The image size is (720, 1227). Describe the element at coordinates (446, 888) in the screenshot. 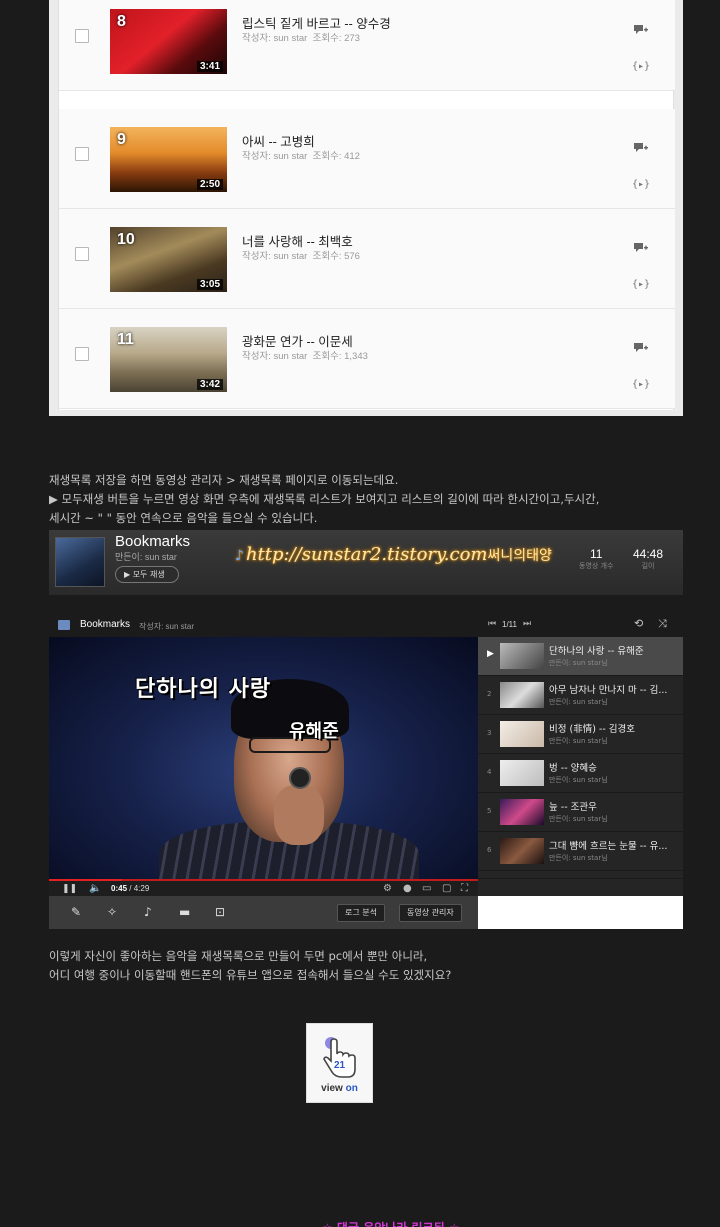

I see `large-player-icon: ▢` at that location.